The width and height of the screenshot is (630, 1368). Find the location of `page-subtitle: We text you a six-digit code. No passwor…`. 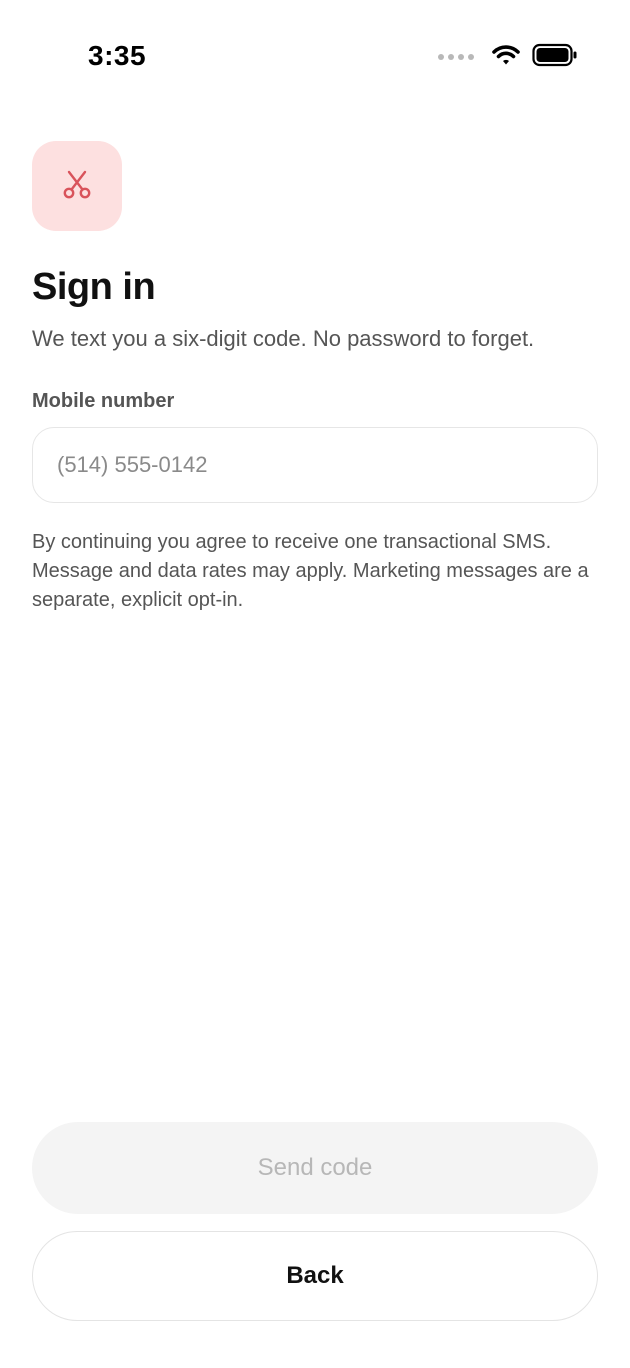

page-subtitle: We text you a six-digit code. No passwor… is located at coordinates (283, 338).